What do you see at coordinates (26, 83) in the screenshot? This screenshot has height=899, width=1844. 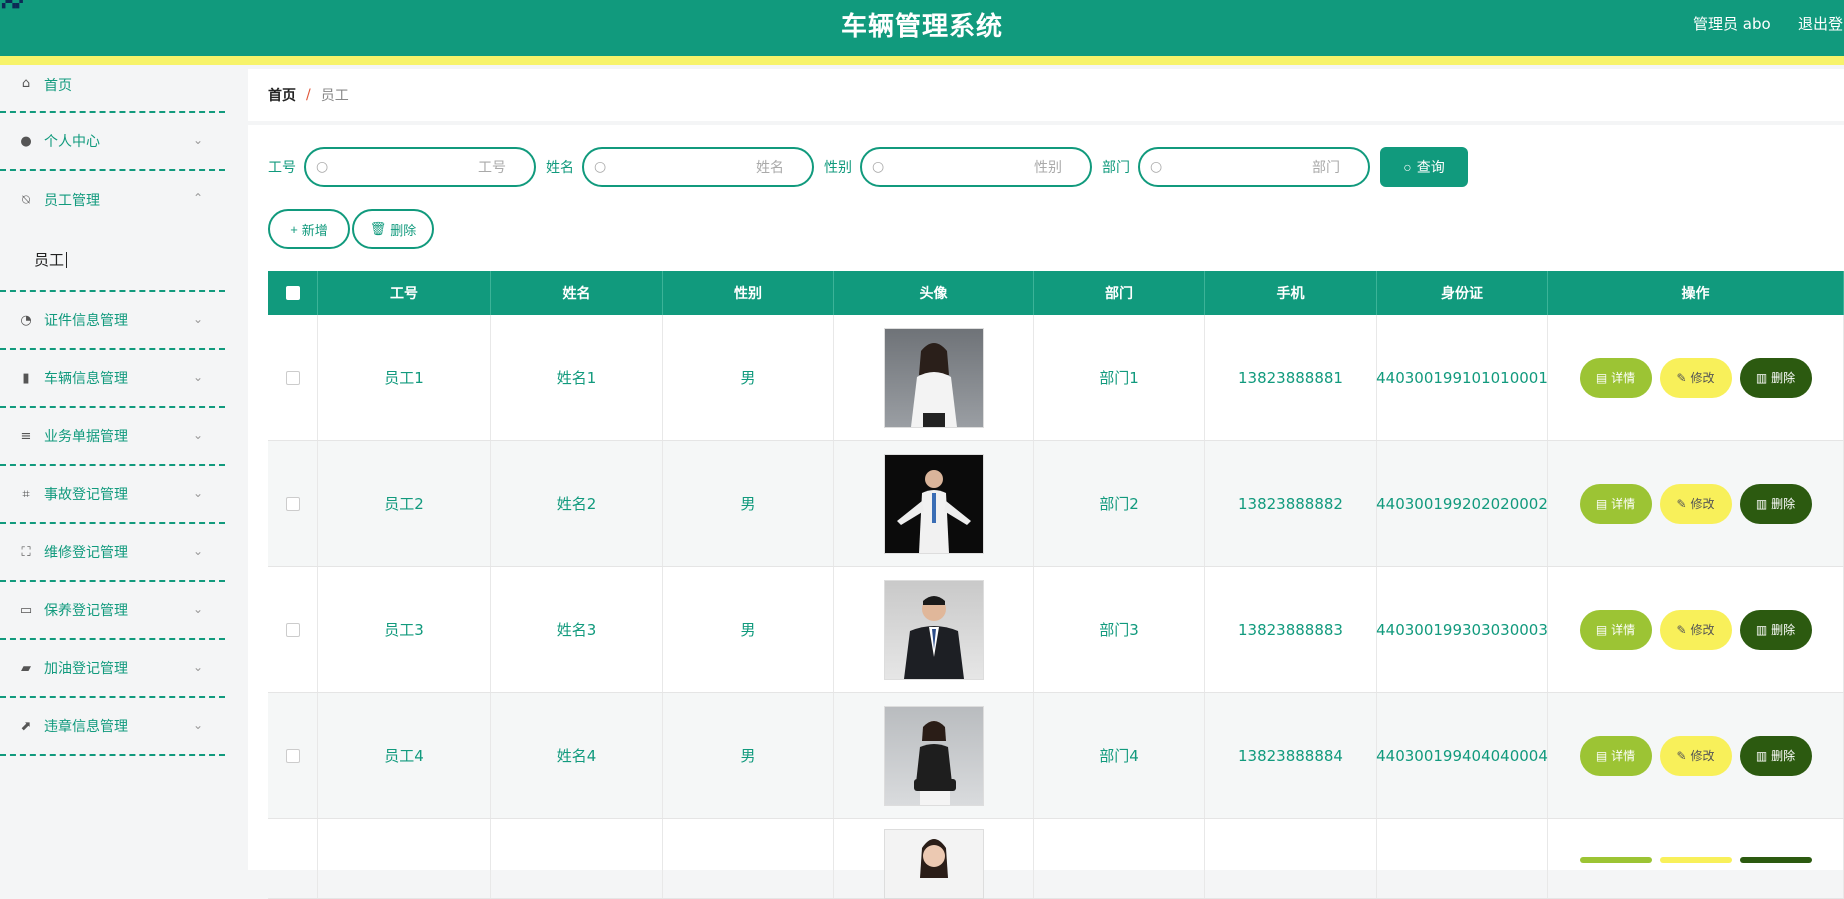 I see `home-icon: ⌂` at bounding box center [26, 83].